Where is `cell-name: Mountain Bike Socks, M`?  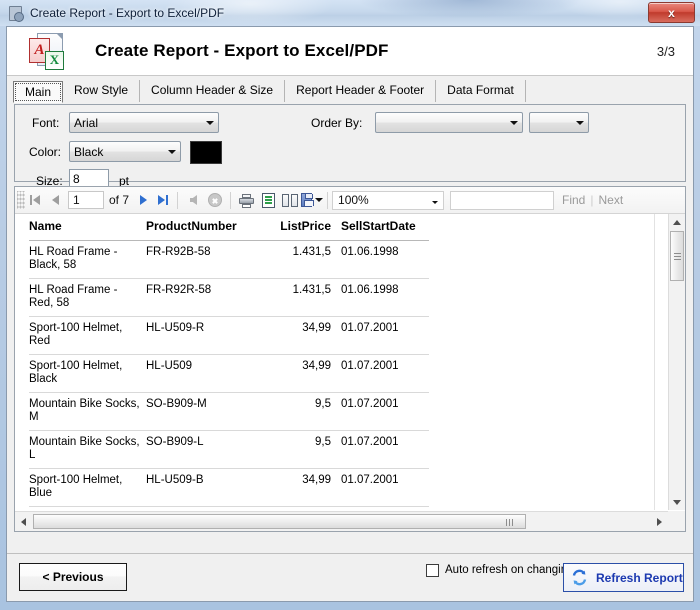 cell-name: Mountain Bike Socks, M is located at coordinates (87, 411).